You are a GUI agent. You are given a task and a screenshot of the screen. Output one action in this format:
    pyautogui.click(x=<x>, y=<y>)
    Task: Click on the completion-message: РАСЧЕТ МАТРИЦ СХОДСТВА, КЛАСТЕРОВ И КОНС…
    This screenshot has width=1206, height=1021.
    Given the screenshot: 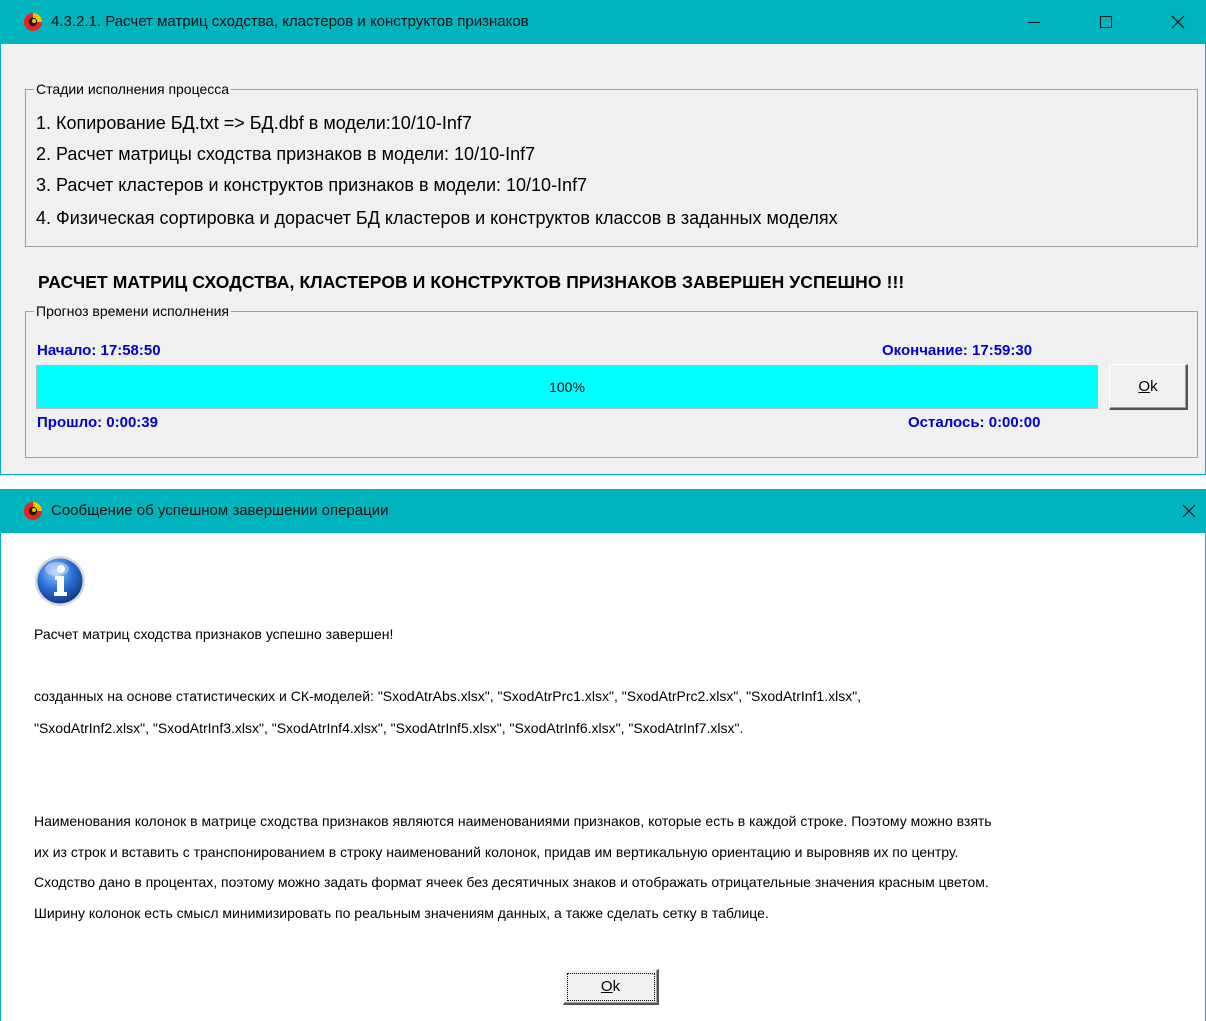 What is the action you would take?
    pyautogui.click(x=471, y=282)
    